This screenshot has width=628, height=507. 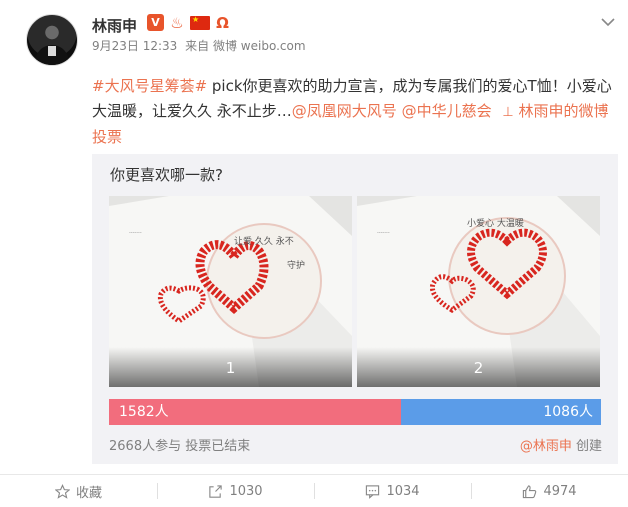 I want to click on comment-count: 1034, so click(x=403, y=491).